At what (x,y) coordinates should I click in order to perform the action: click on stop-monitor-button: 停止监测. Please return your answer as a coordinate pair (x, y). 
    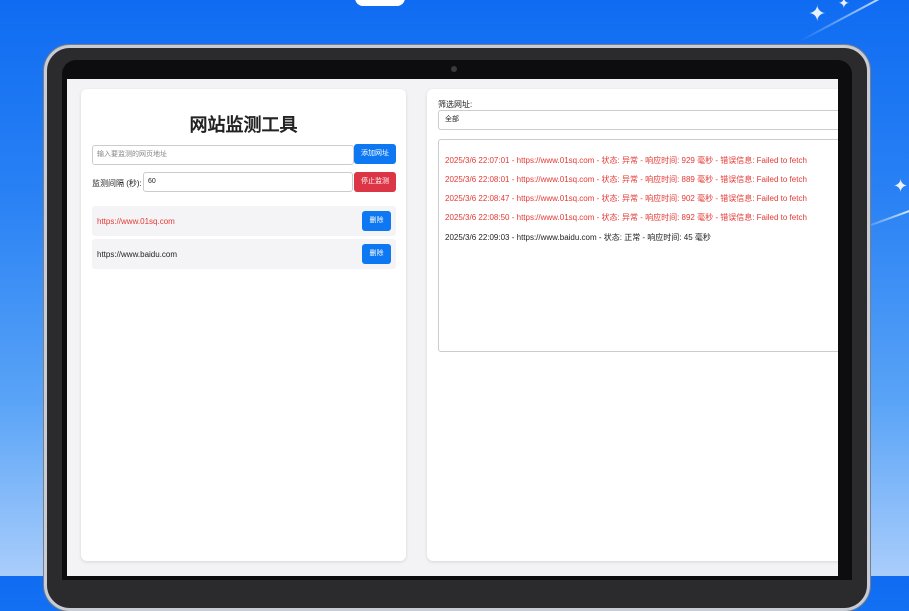
    Looking at the image, I should click on (375, 182).